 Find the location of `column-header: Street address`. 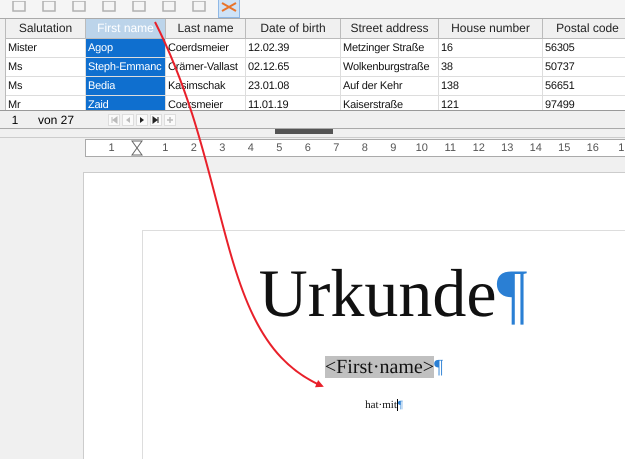

column-header: Street address is located at coordinates (390, 29).